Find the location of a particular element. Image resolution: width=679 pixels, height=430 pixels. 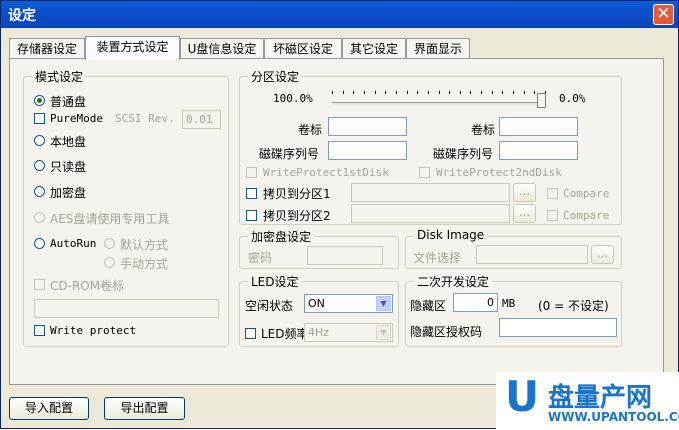

label-idle-state: 空闲状态 is located at coordinates (269, 306).